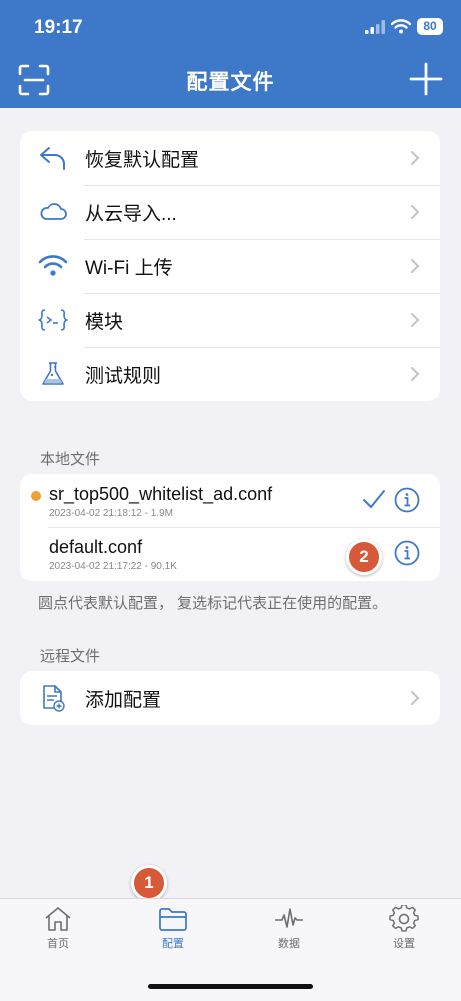 Image resolution: width=461 pixels, height=1001 pixels. Describe the element at coordinates (142, 160) in the screenshot. I see `restore-default-label: 恢复默认配置` at that location.